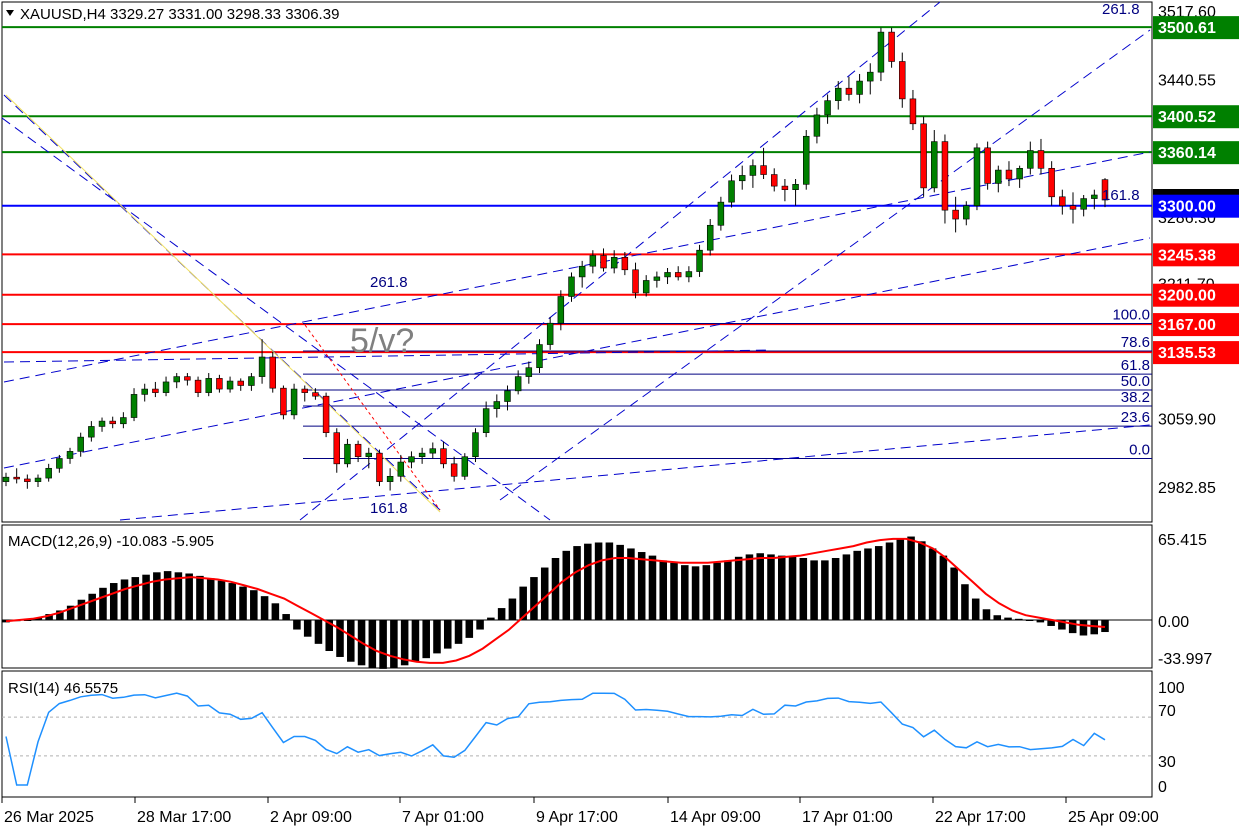  Describe the element at coordinates (1187, 296) in the screenshot. I see `level-box-label: 3200.00` at that location.